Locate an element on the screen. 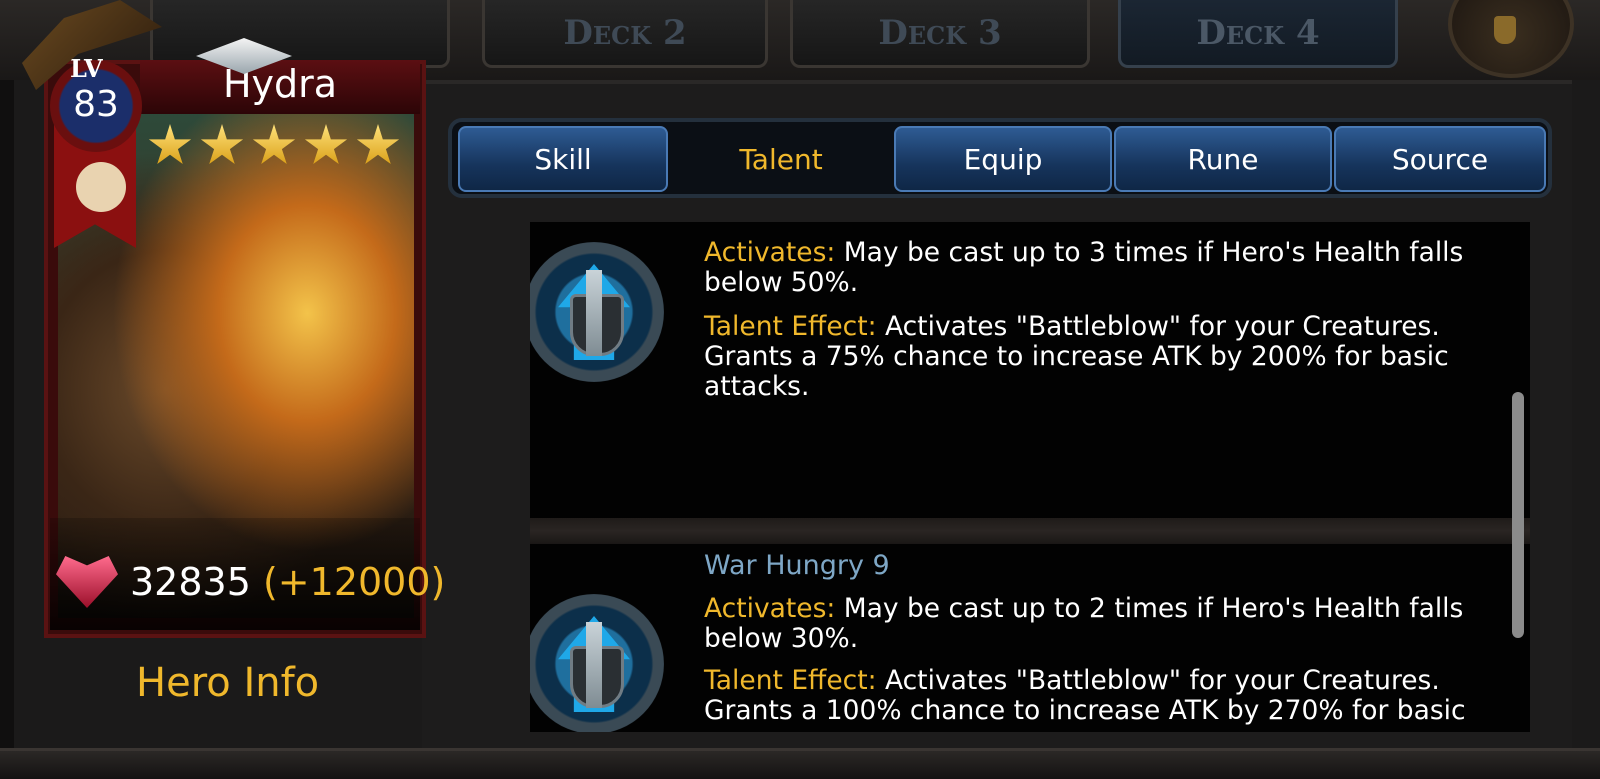  tab-talent: Talent is located at coordinates (781, 159).